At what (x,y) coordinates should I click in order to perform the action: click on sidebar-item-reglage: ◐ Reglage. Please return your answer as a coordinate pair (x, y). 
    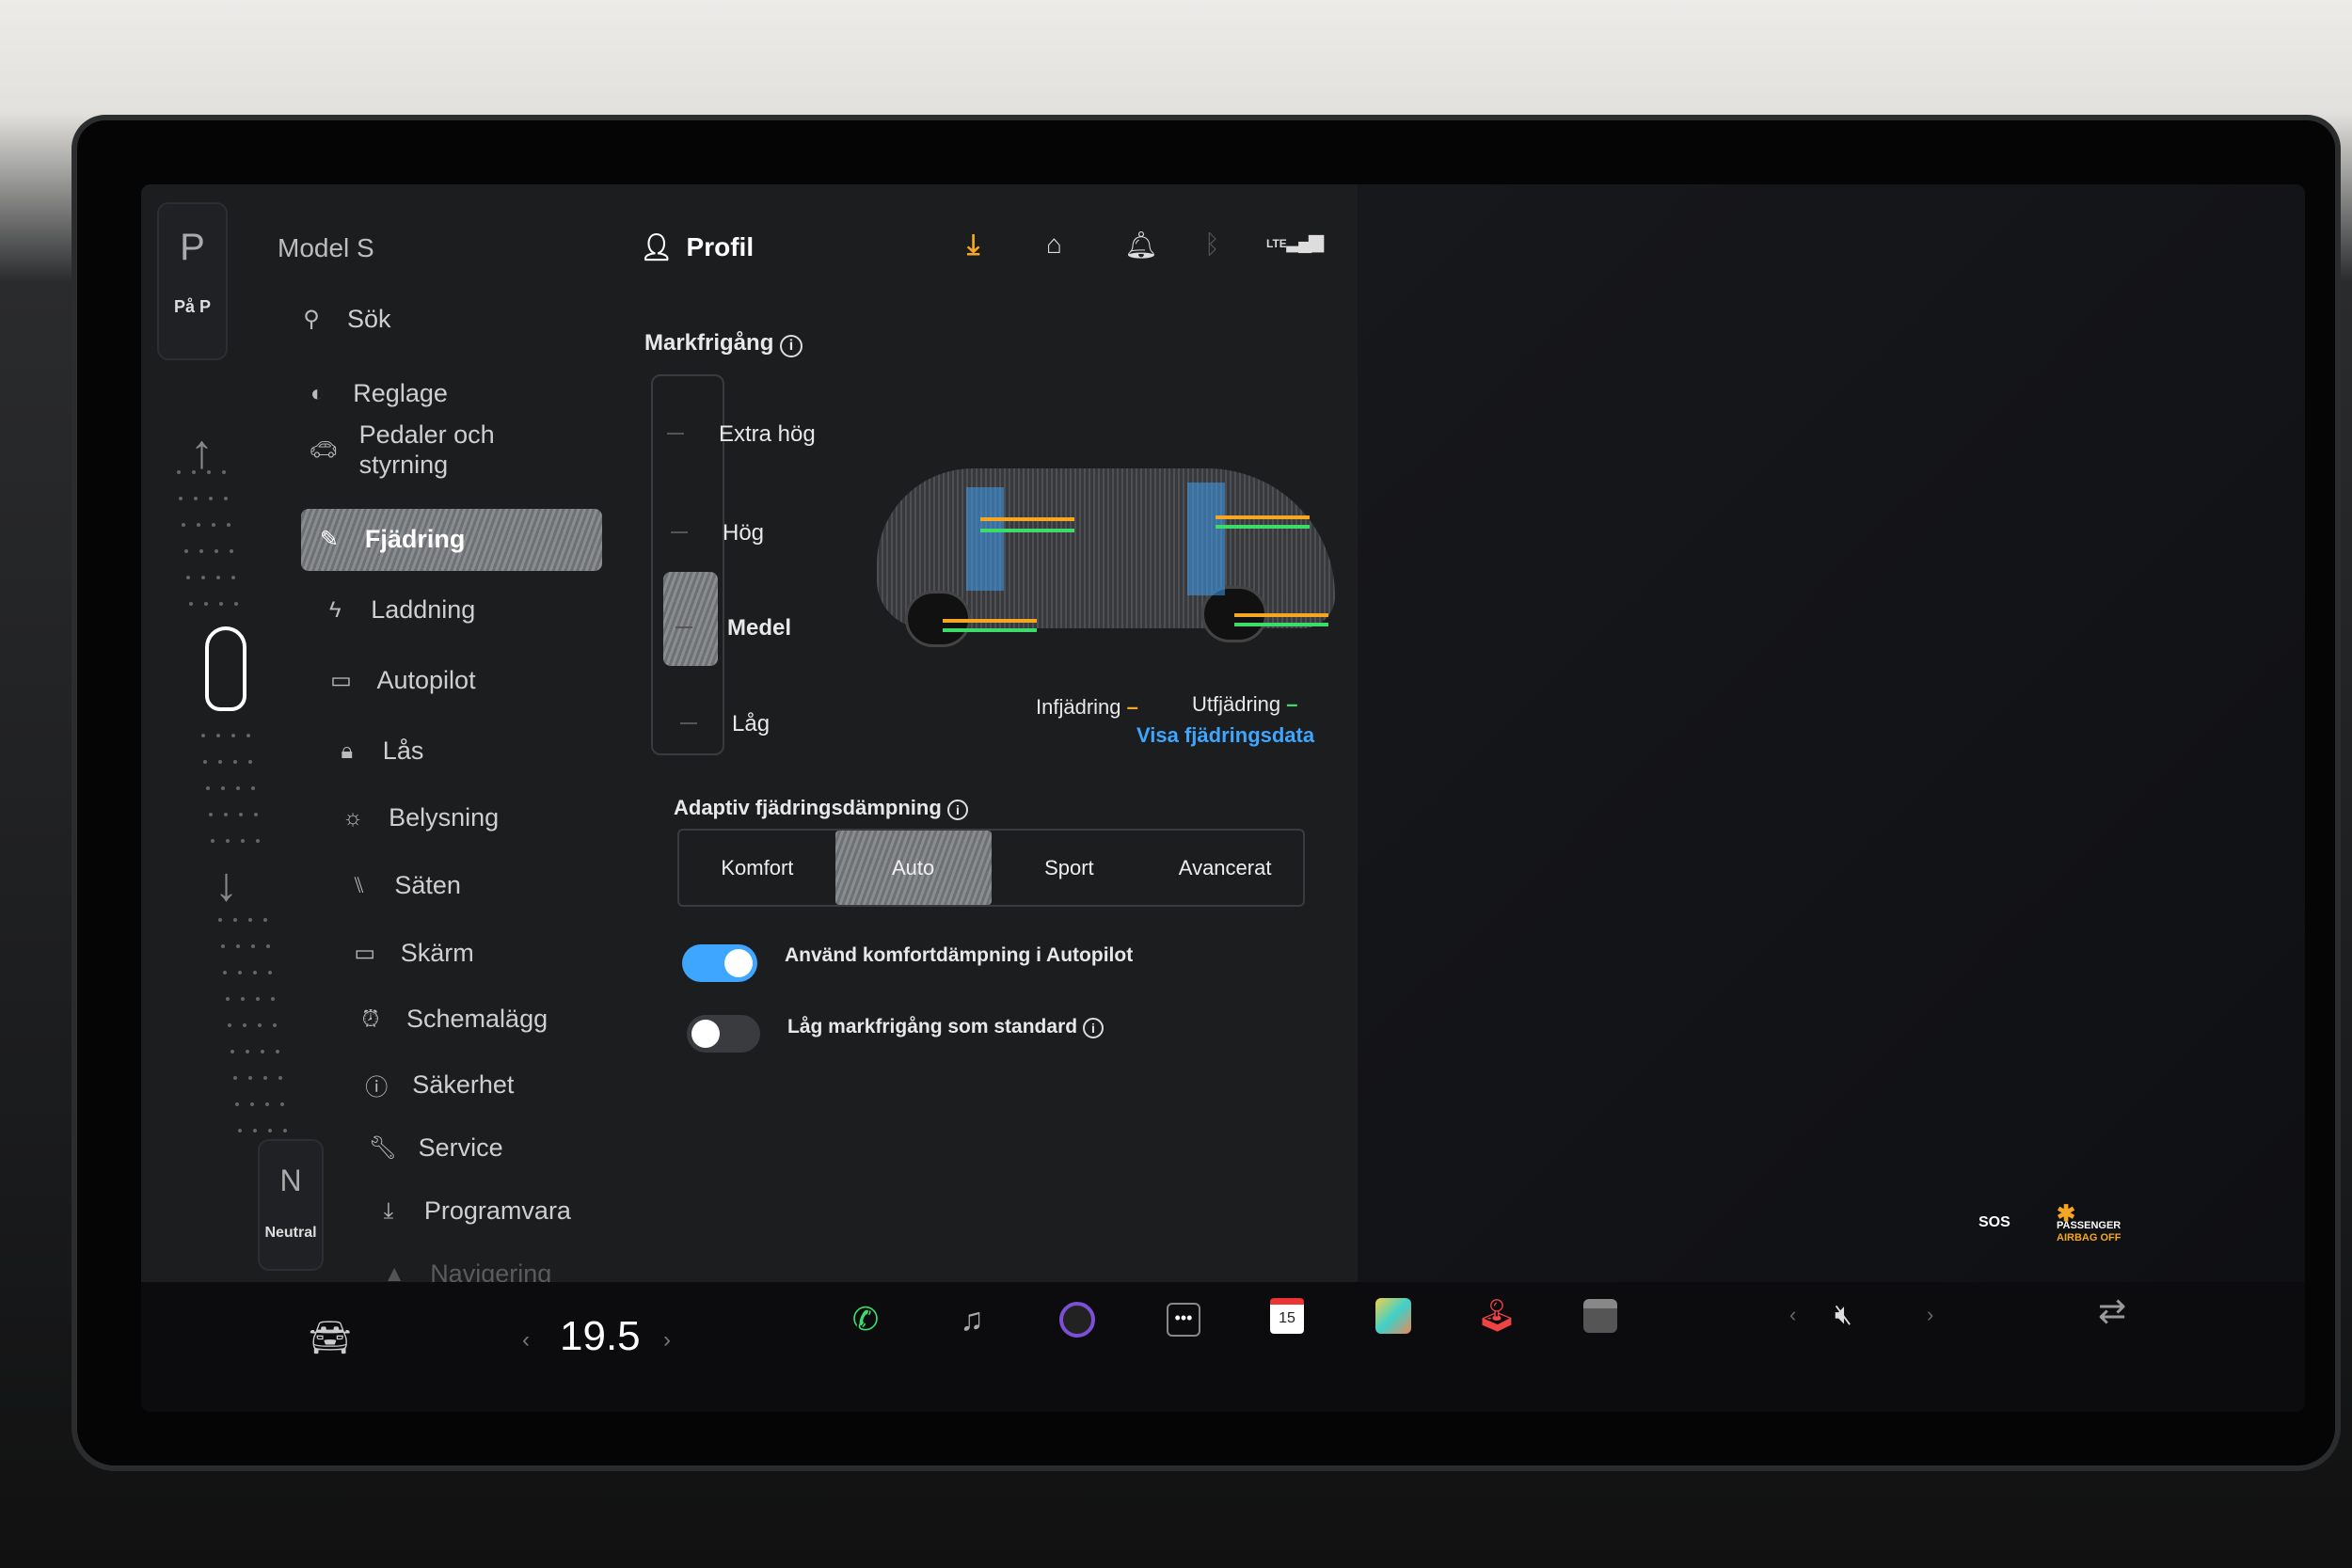
    Looking at the image, I should click on (375, 393).